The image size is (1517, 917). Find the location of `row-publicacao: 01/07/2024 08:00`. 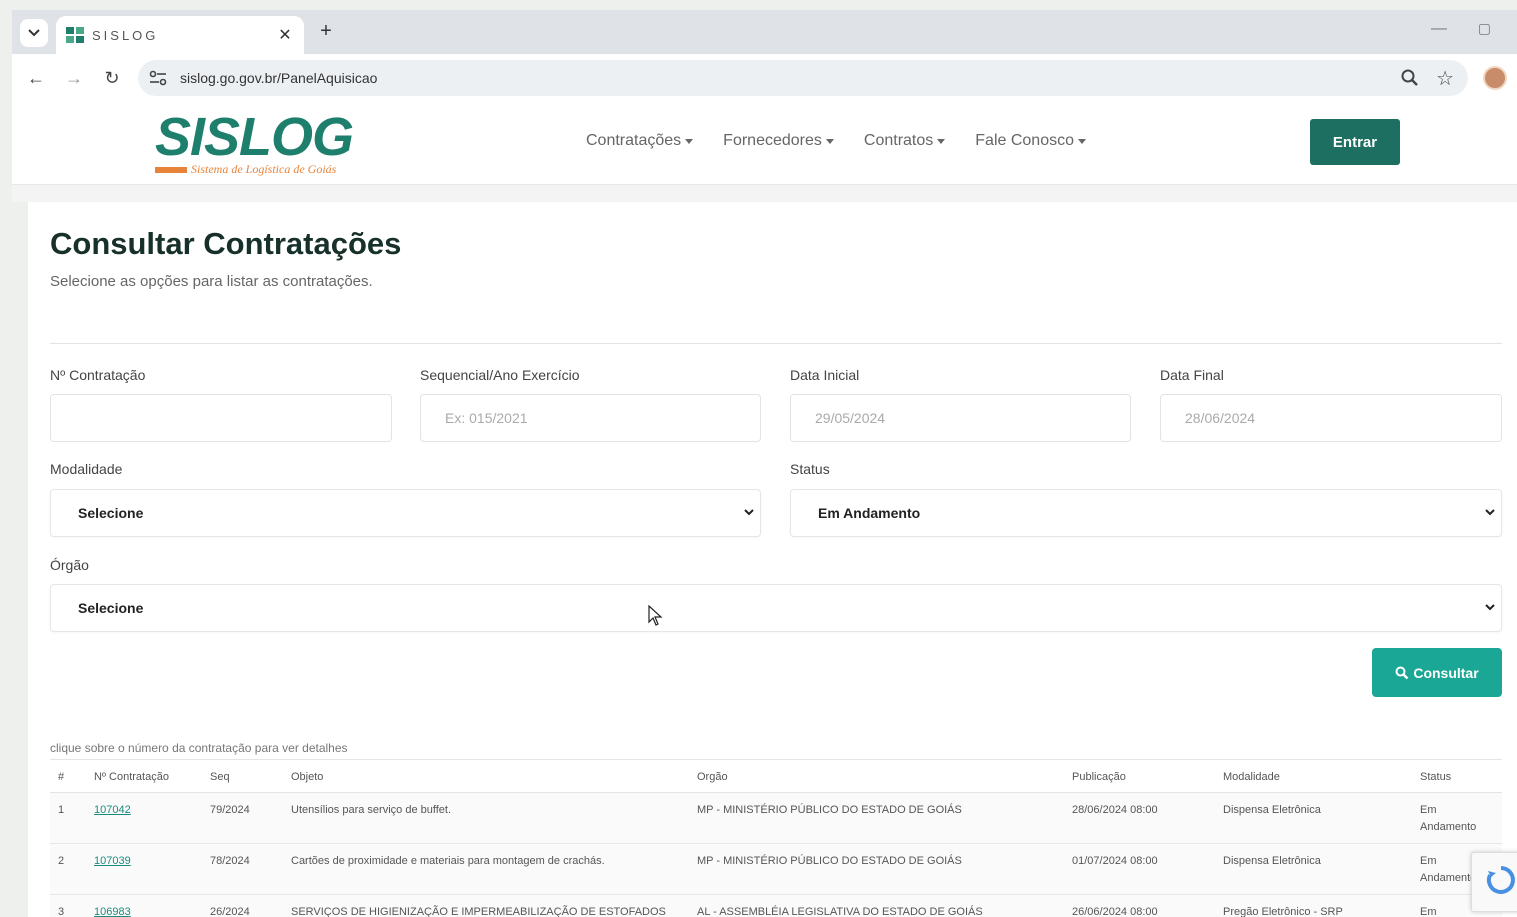

row-publicacao: 01/07/2024 08:00 is located at coordinates (1115, 861).